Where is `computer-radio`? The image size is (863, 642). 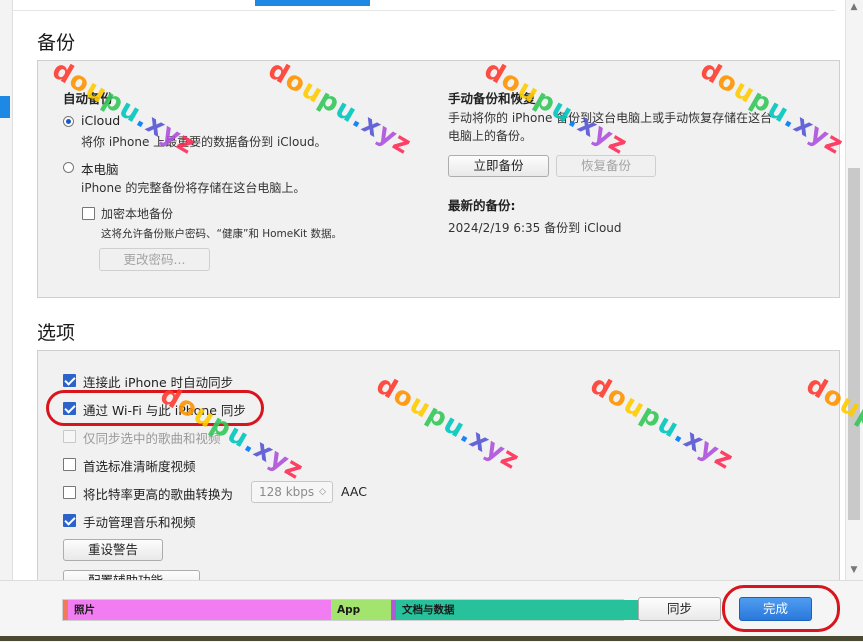 computer-radio is located at coordinates (68, 167).